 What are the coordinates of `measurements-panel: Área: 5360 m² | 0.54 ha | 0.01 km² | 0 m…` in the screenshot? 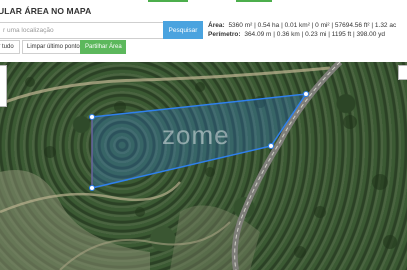 It's located at (302, 30).